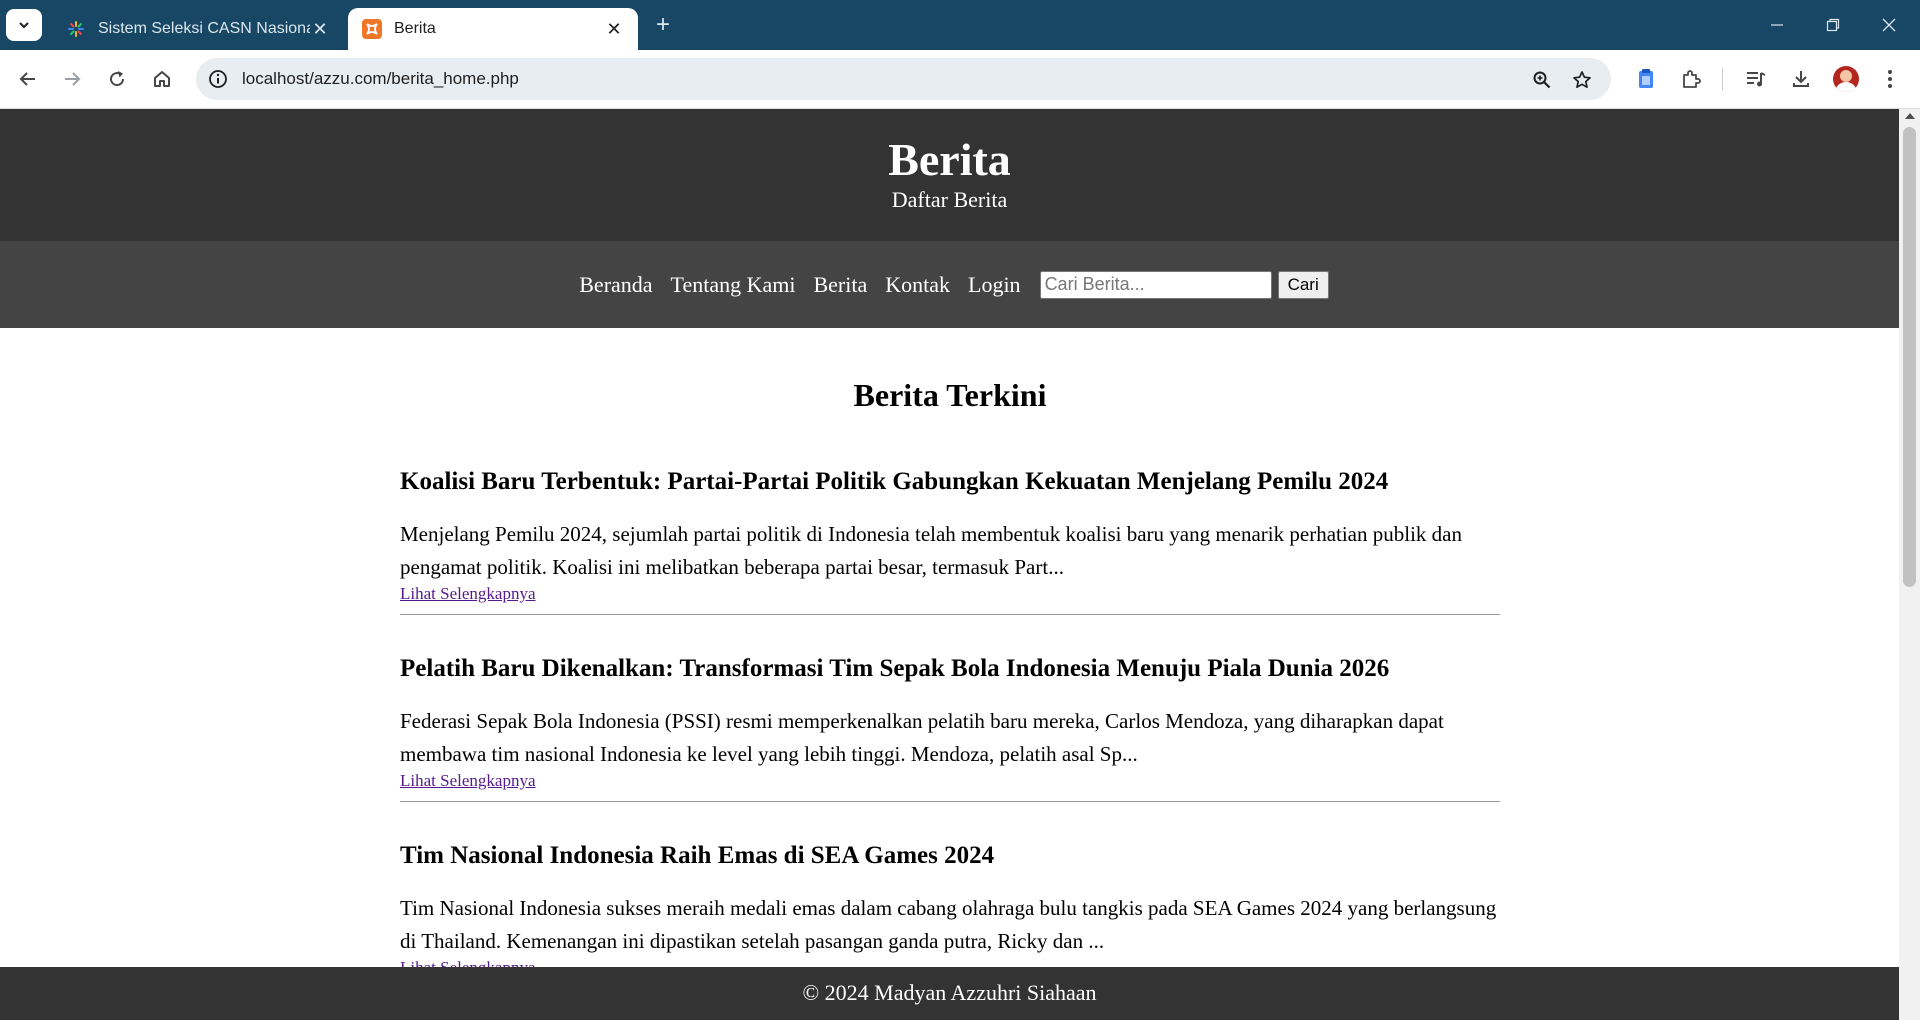 This screenshot has height=1020, width=1920. I want to click on page-scrollbar, so click(1909, 564).